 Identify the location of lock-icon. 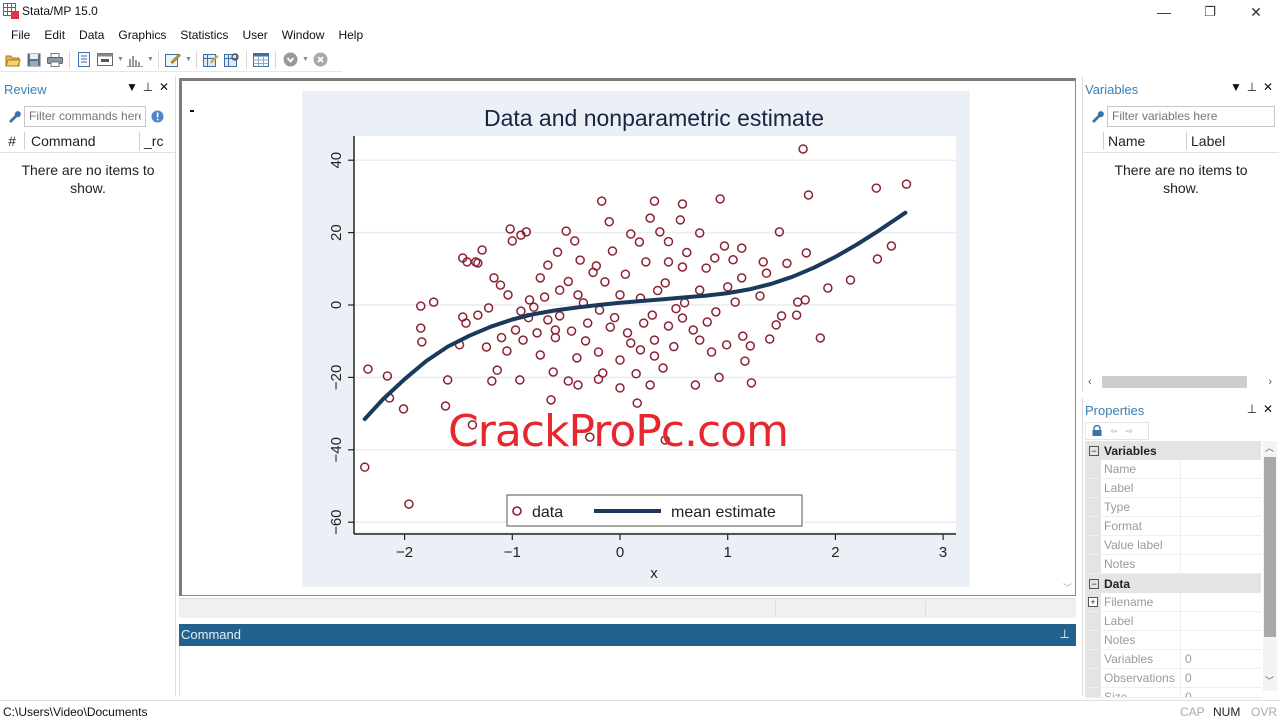
(1097, 431).